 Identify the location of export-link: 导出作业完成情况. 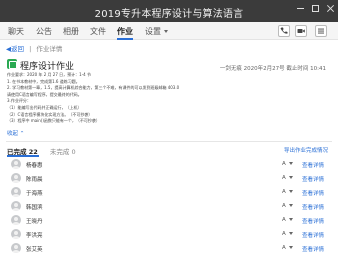
(306, 150).